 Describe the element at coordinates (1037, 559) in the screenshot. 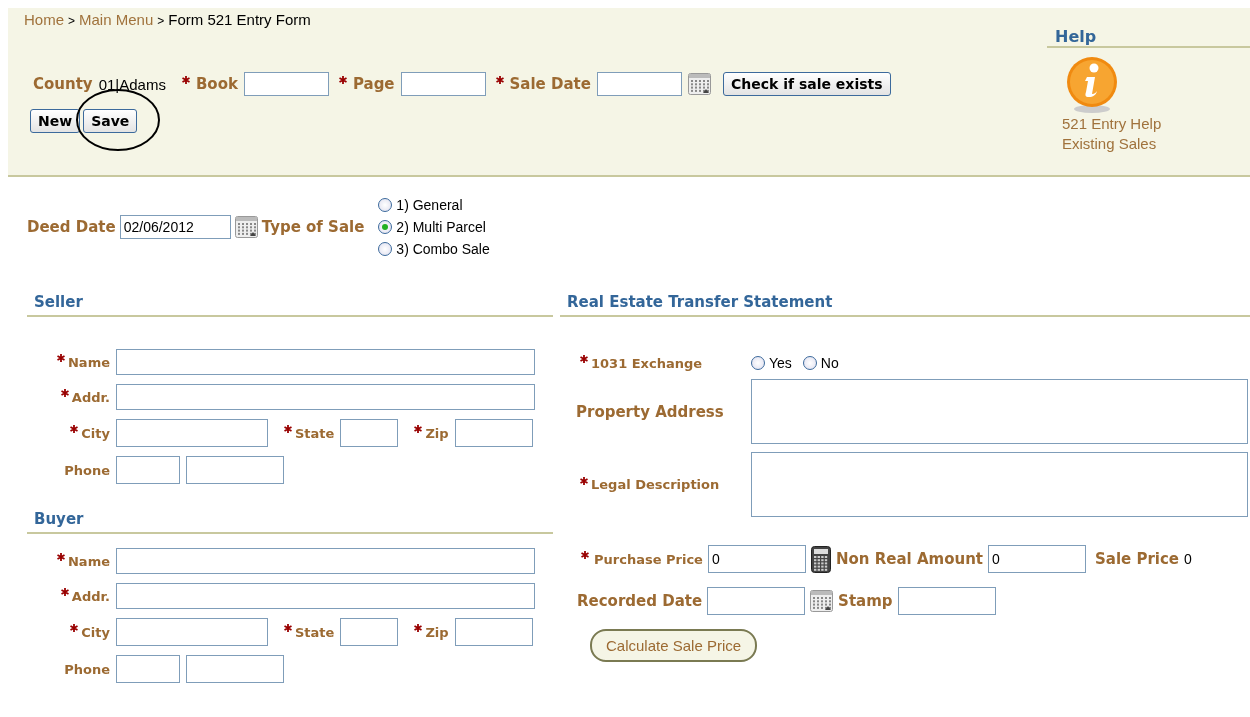

I see `amount-field: 0` at that location.